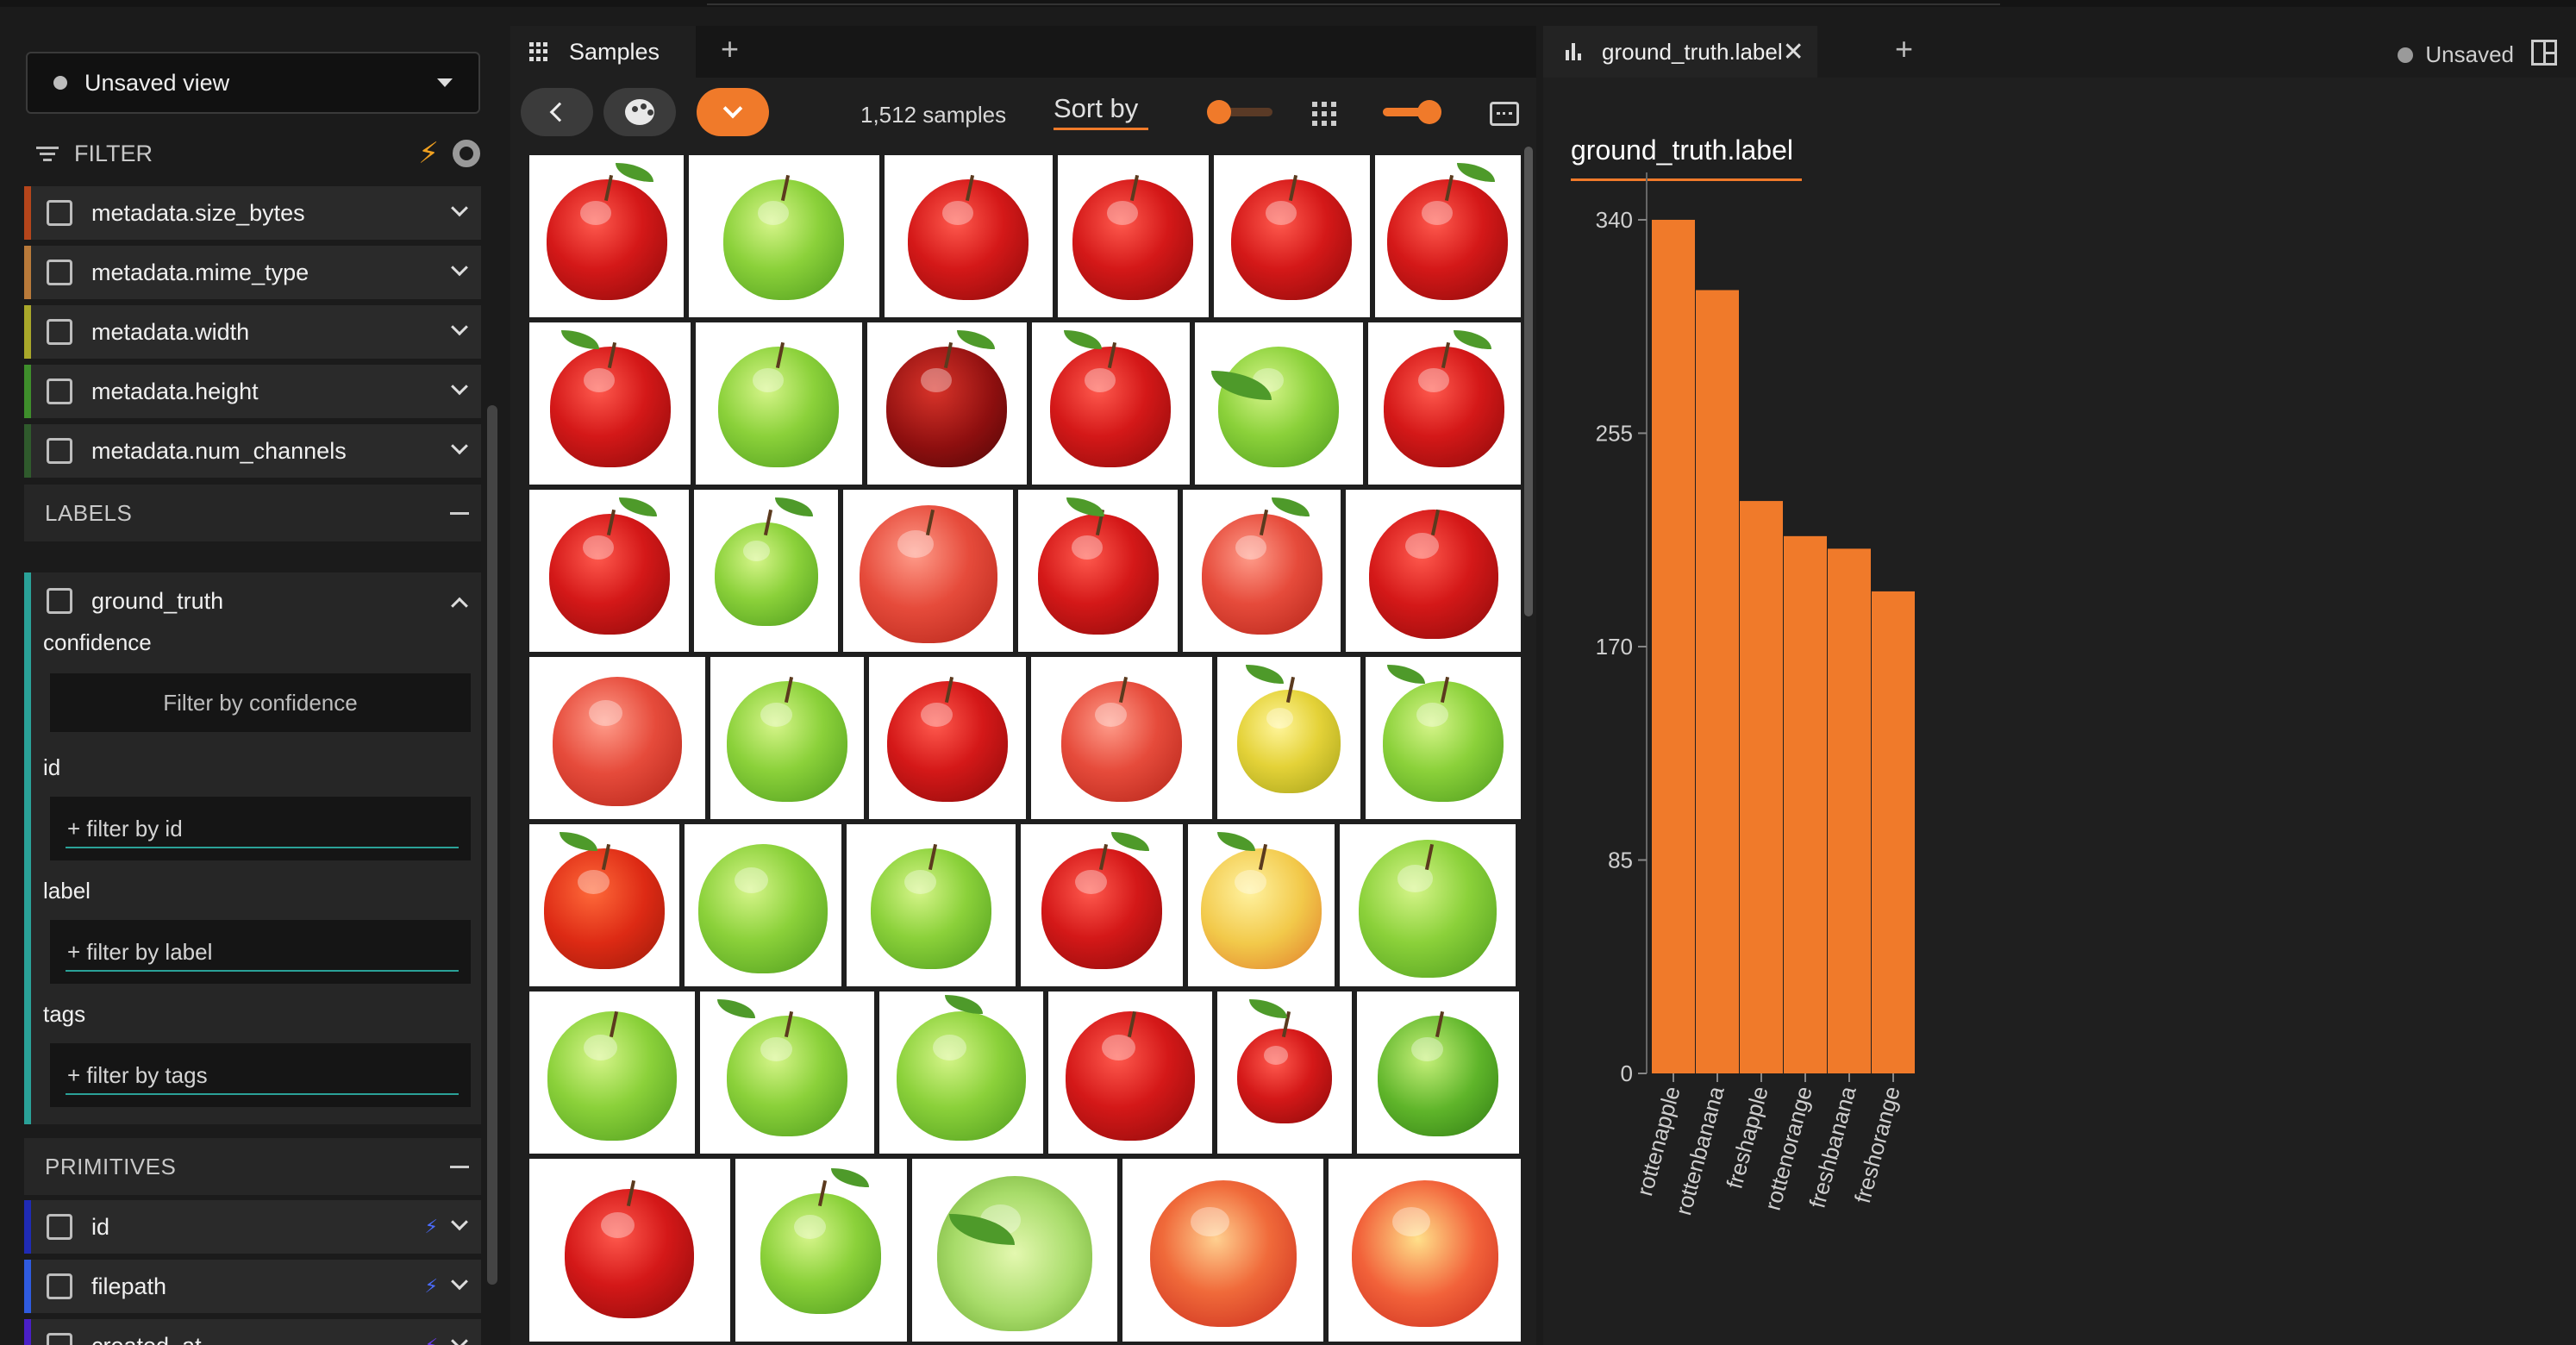 The height and width of the screenshot is (1345, 2576). What do you see at coordinates (733, 112) in the screenshot?
I see `expand-button` at bounding box center [733, 112].